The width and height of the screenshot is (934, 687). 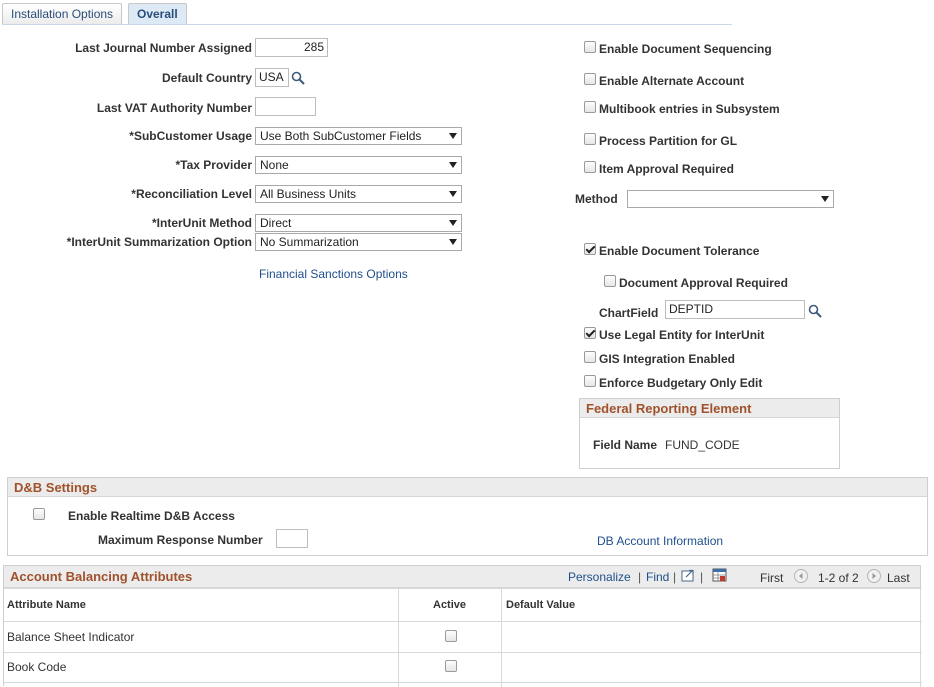 What do you see at coordinates (590, 167) in the screenshot?
I see `item-approval-checkbox` at bounding box center [590, 167].